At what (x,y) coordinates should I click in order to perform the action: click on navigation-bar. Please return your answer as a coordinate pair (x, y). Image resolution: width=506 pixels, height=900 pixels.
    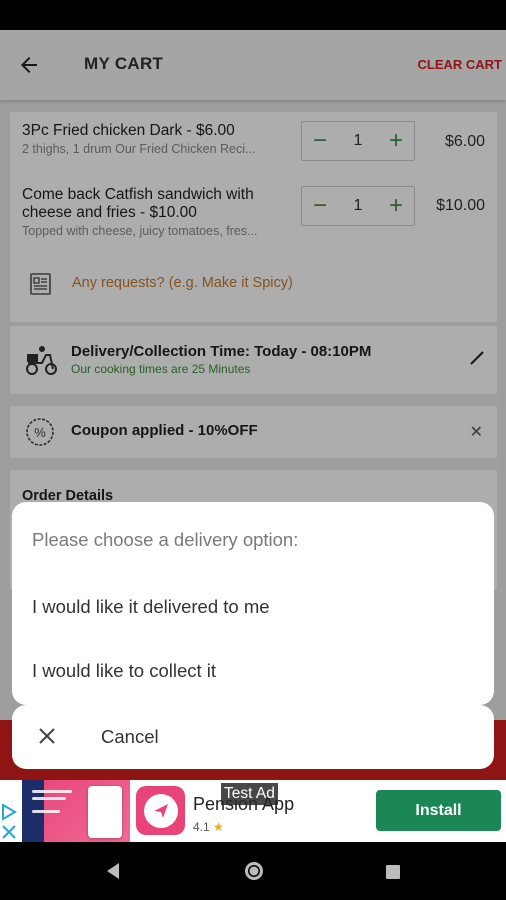
    Looking at the image, I should click on (253, 871).